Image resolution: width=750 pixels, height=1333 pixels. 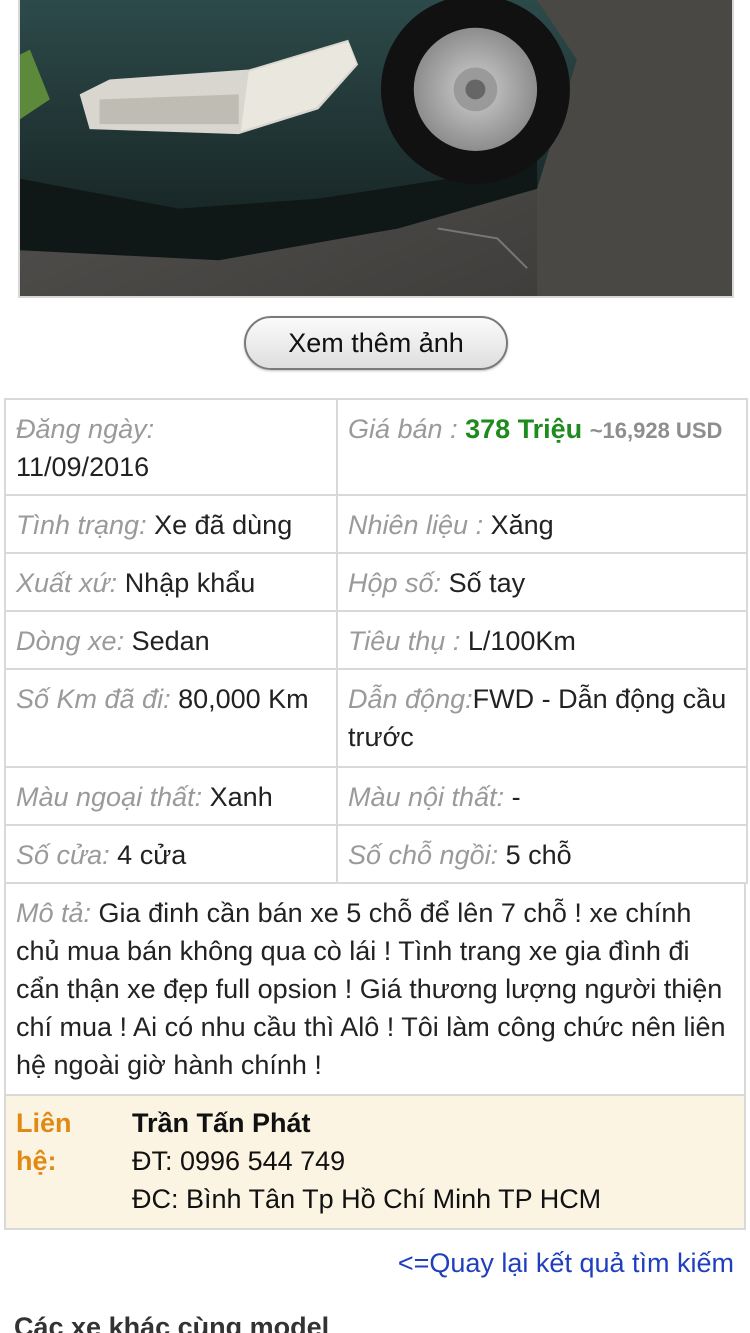 What do you see at coordinates (223, 525) in the screenshot?
I see `condition-value: Xe đã dùng` at bounding box center [223, 525].